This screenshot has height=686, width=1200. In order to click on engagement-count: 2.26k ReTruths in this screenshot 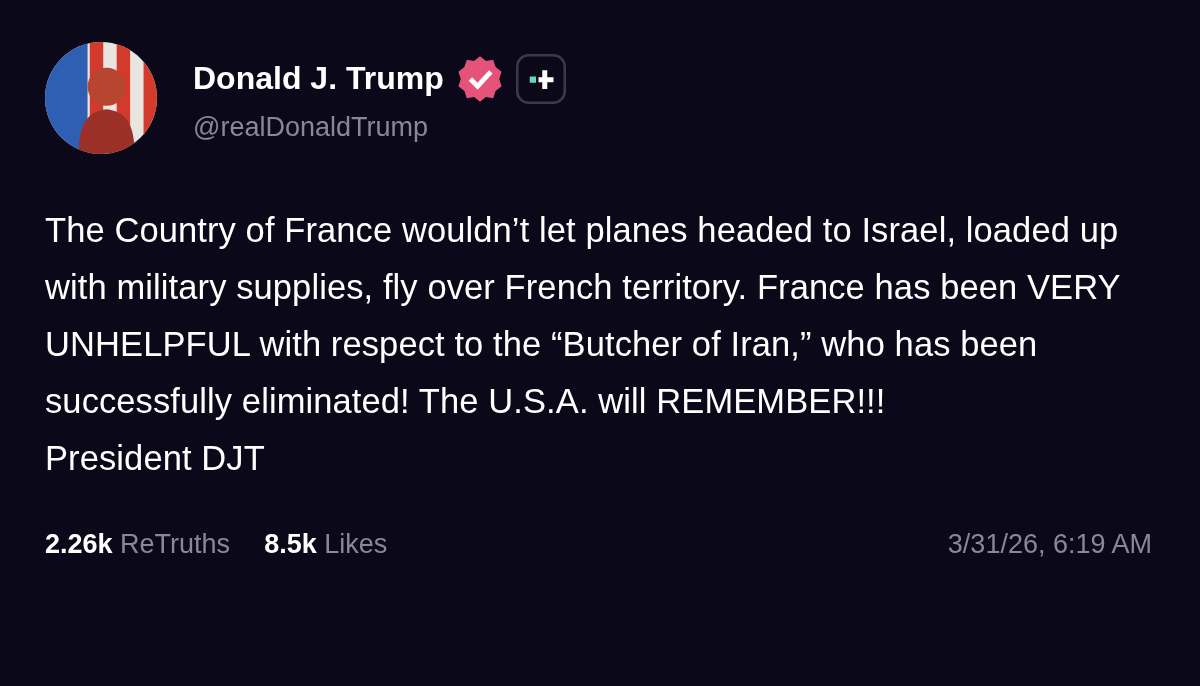, I will do `click(138, 544)`.